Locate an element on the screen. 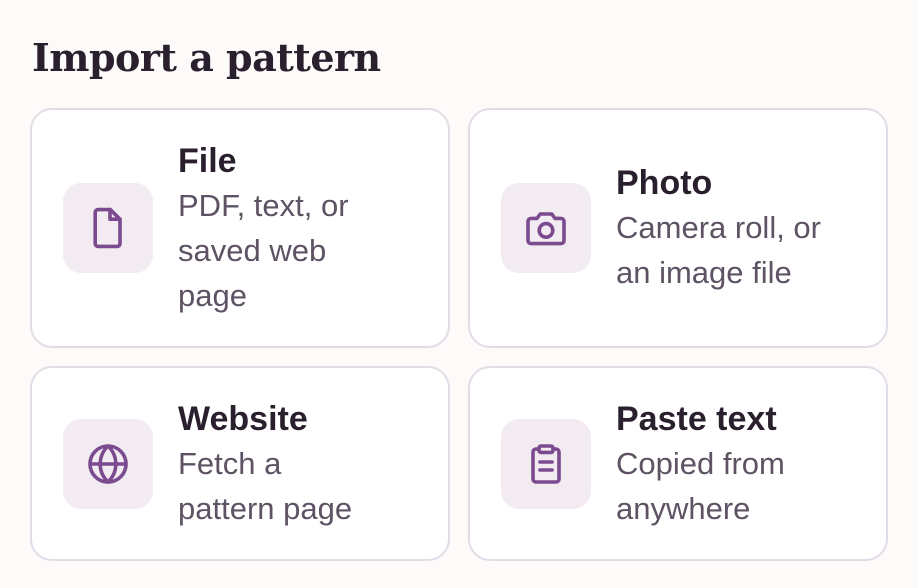 This screenshot has width=918, height=588. import-photo-title: Photo is located at coordinates (664, 183).